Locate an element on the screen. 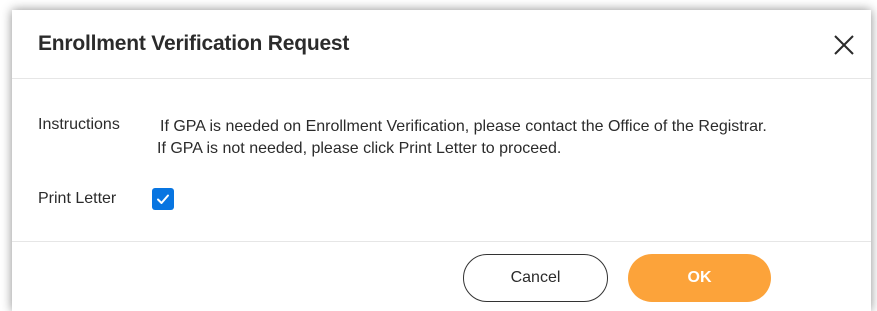 Image resolution: width=877 pixels, height=311 pixels. print-letter-label: Print Letter is located at coordinates (77, 198).